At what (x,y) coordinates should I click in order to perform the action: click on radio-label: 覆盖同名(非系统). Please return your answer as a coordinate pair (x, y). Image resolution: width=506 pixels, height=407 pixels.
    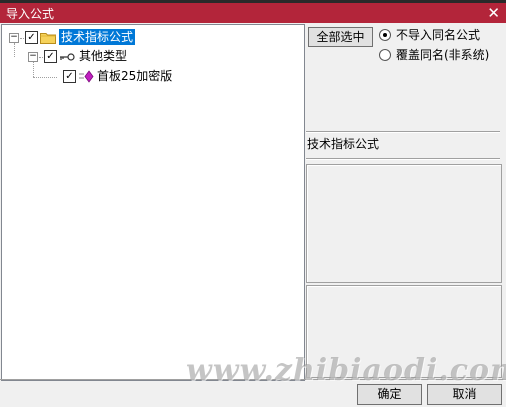
    Looking at the image, I should click on (443, 55).